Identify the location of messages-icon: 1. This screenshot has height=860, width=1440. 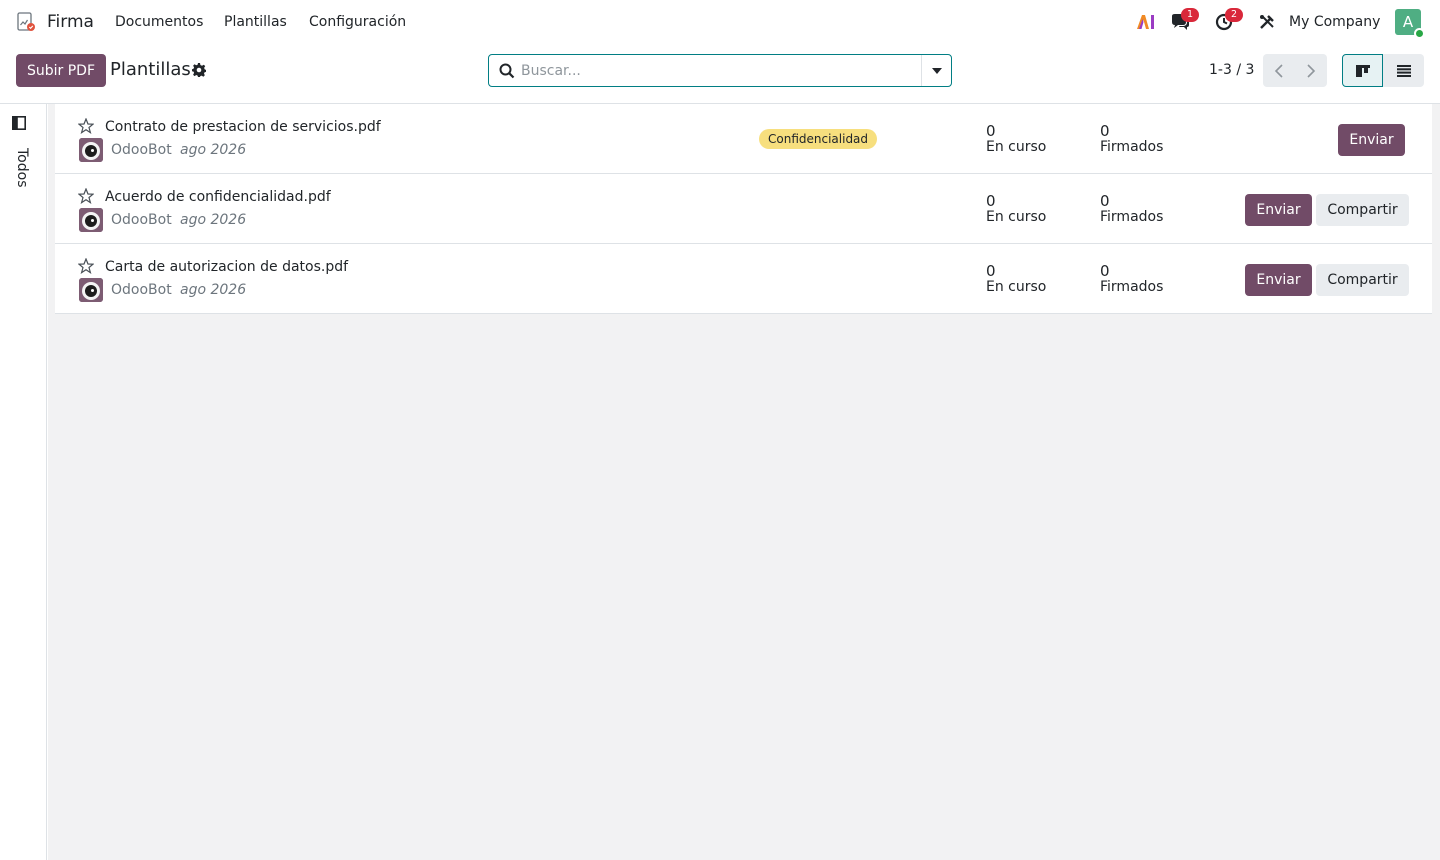
(1184, 20).